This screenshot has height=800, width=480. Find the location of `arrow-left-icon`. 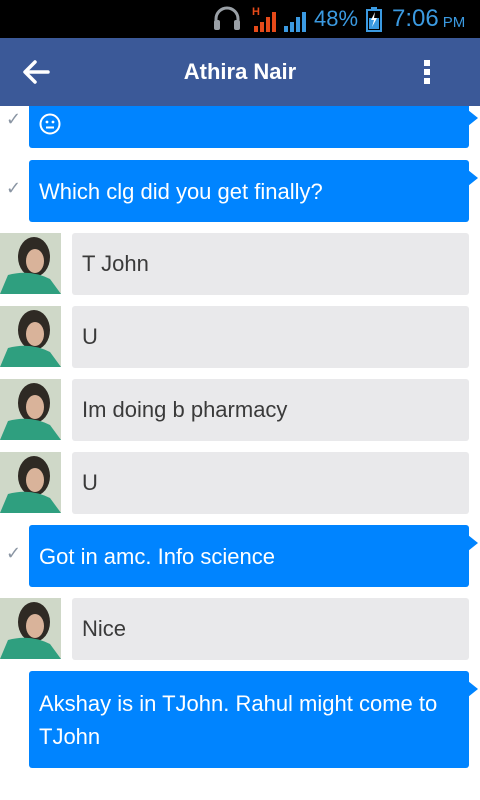

arrow-left-icon is located at coordinates (36, 72).